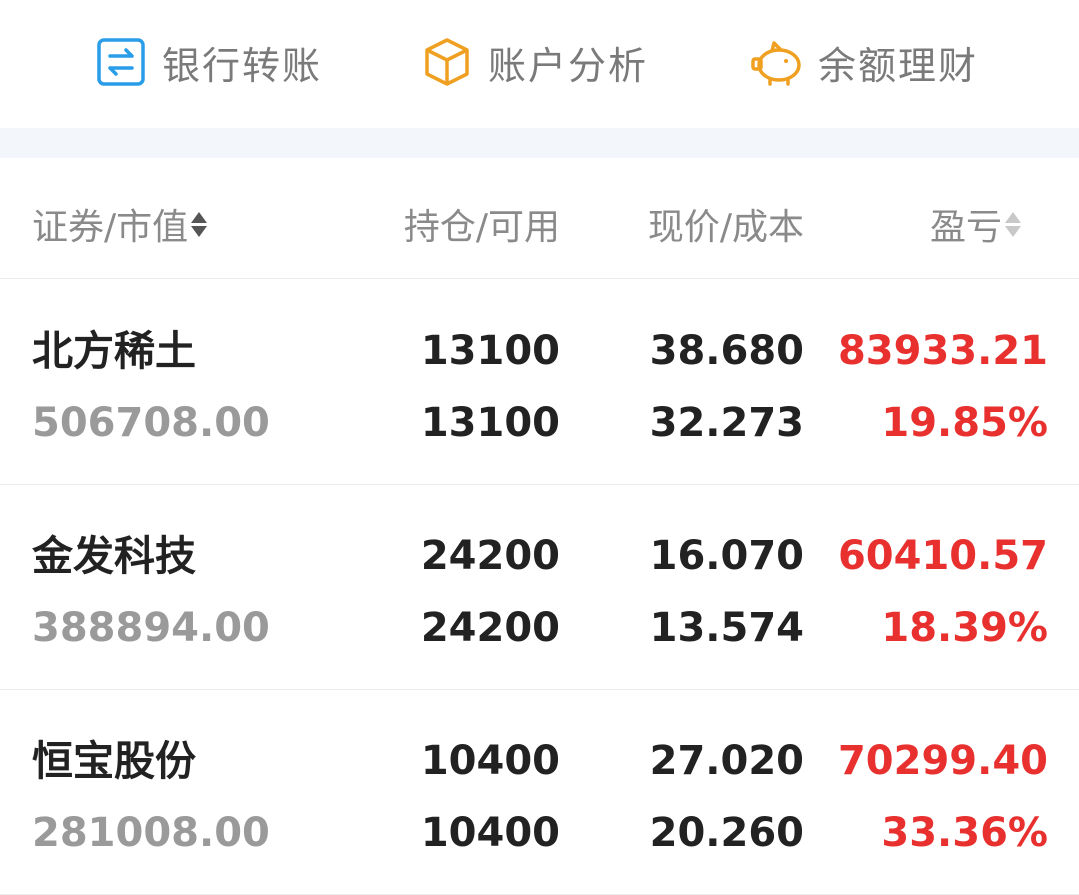  I want to click on current-price: 16.070, so click(726, 556).